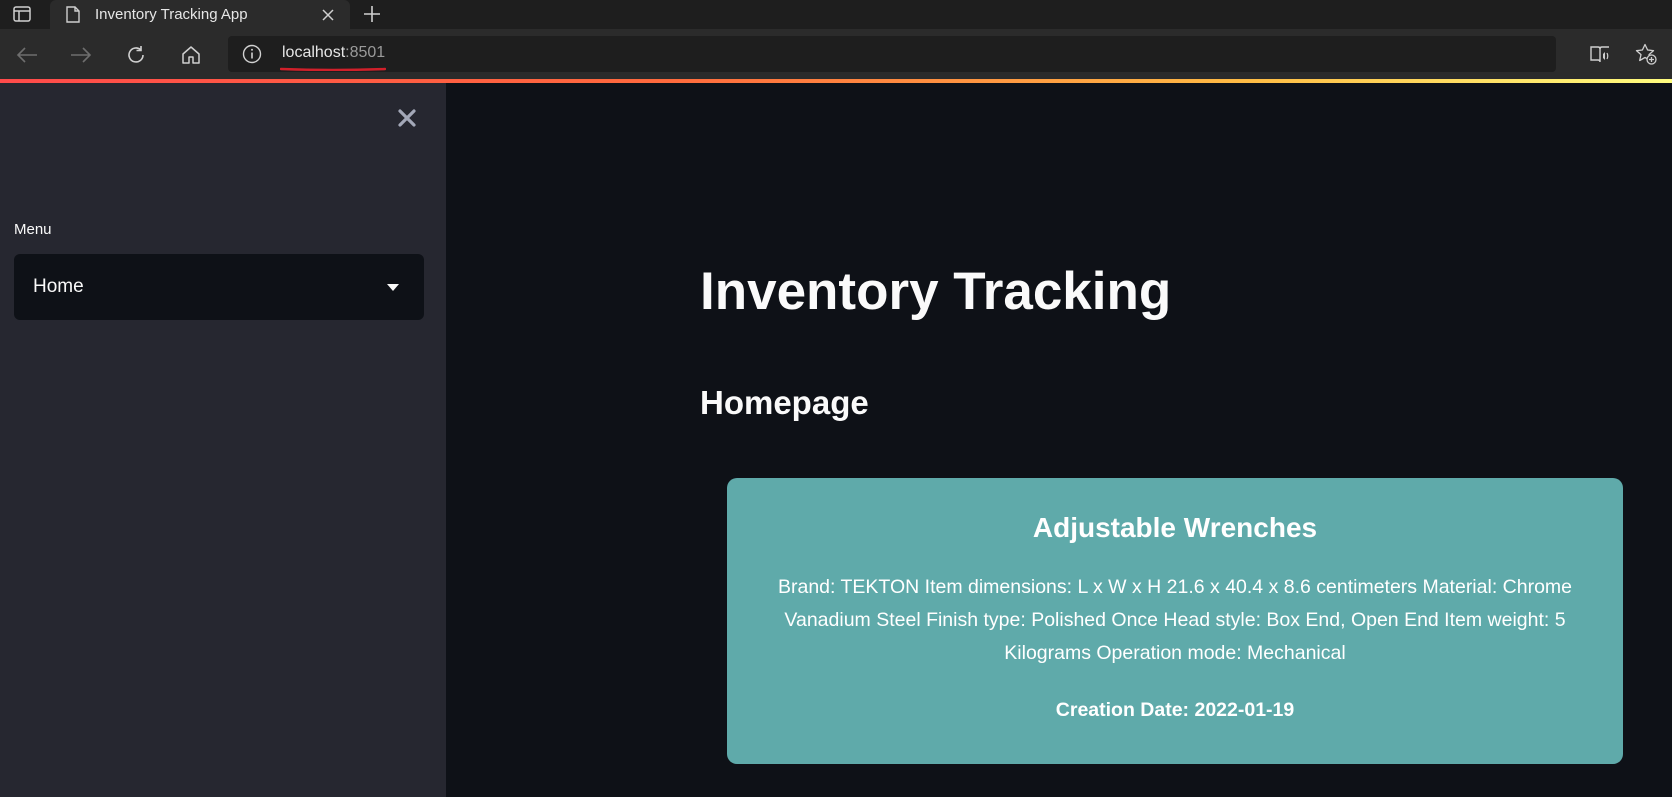 The height and width of the screenshot is (797, 1672). Describe the element at coordinates (33, 229) in the screenshot. I see `menu-label: Menu` at that location.